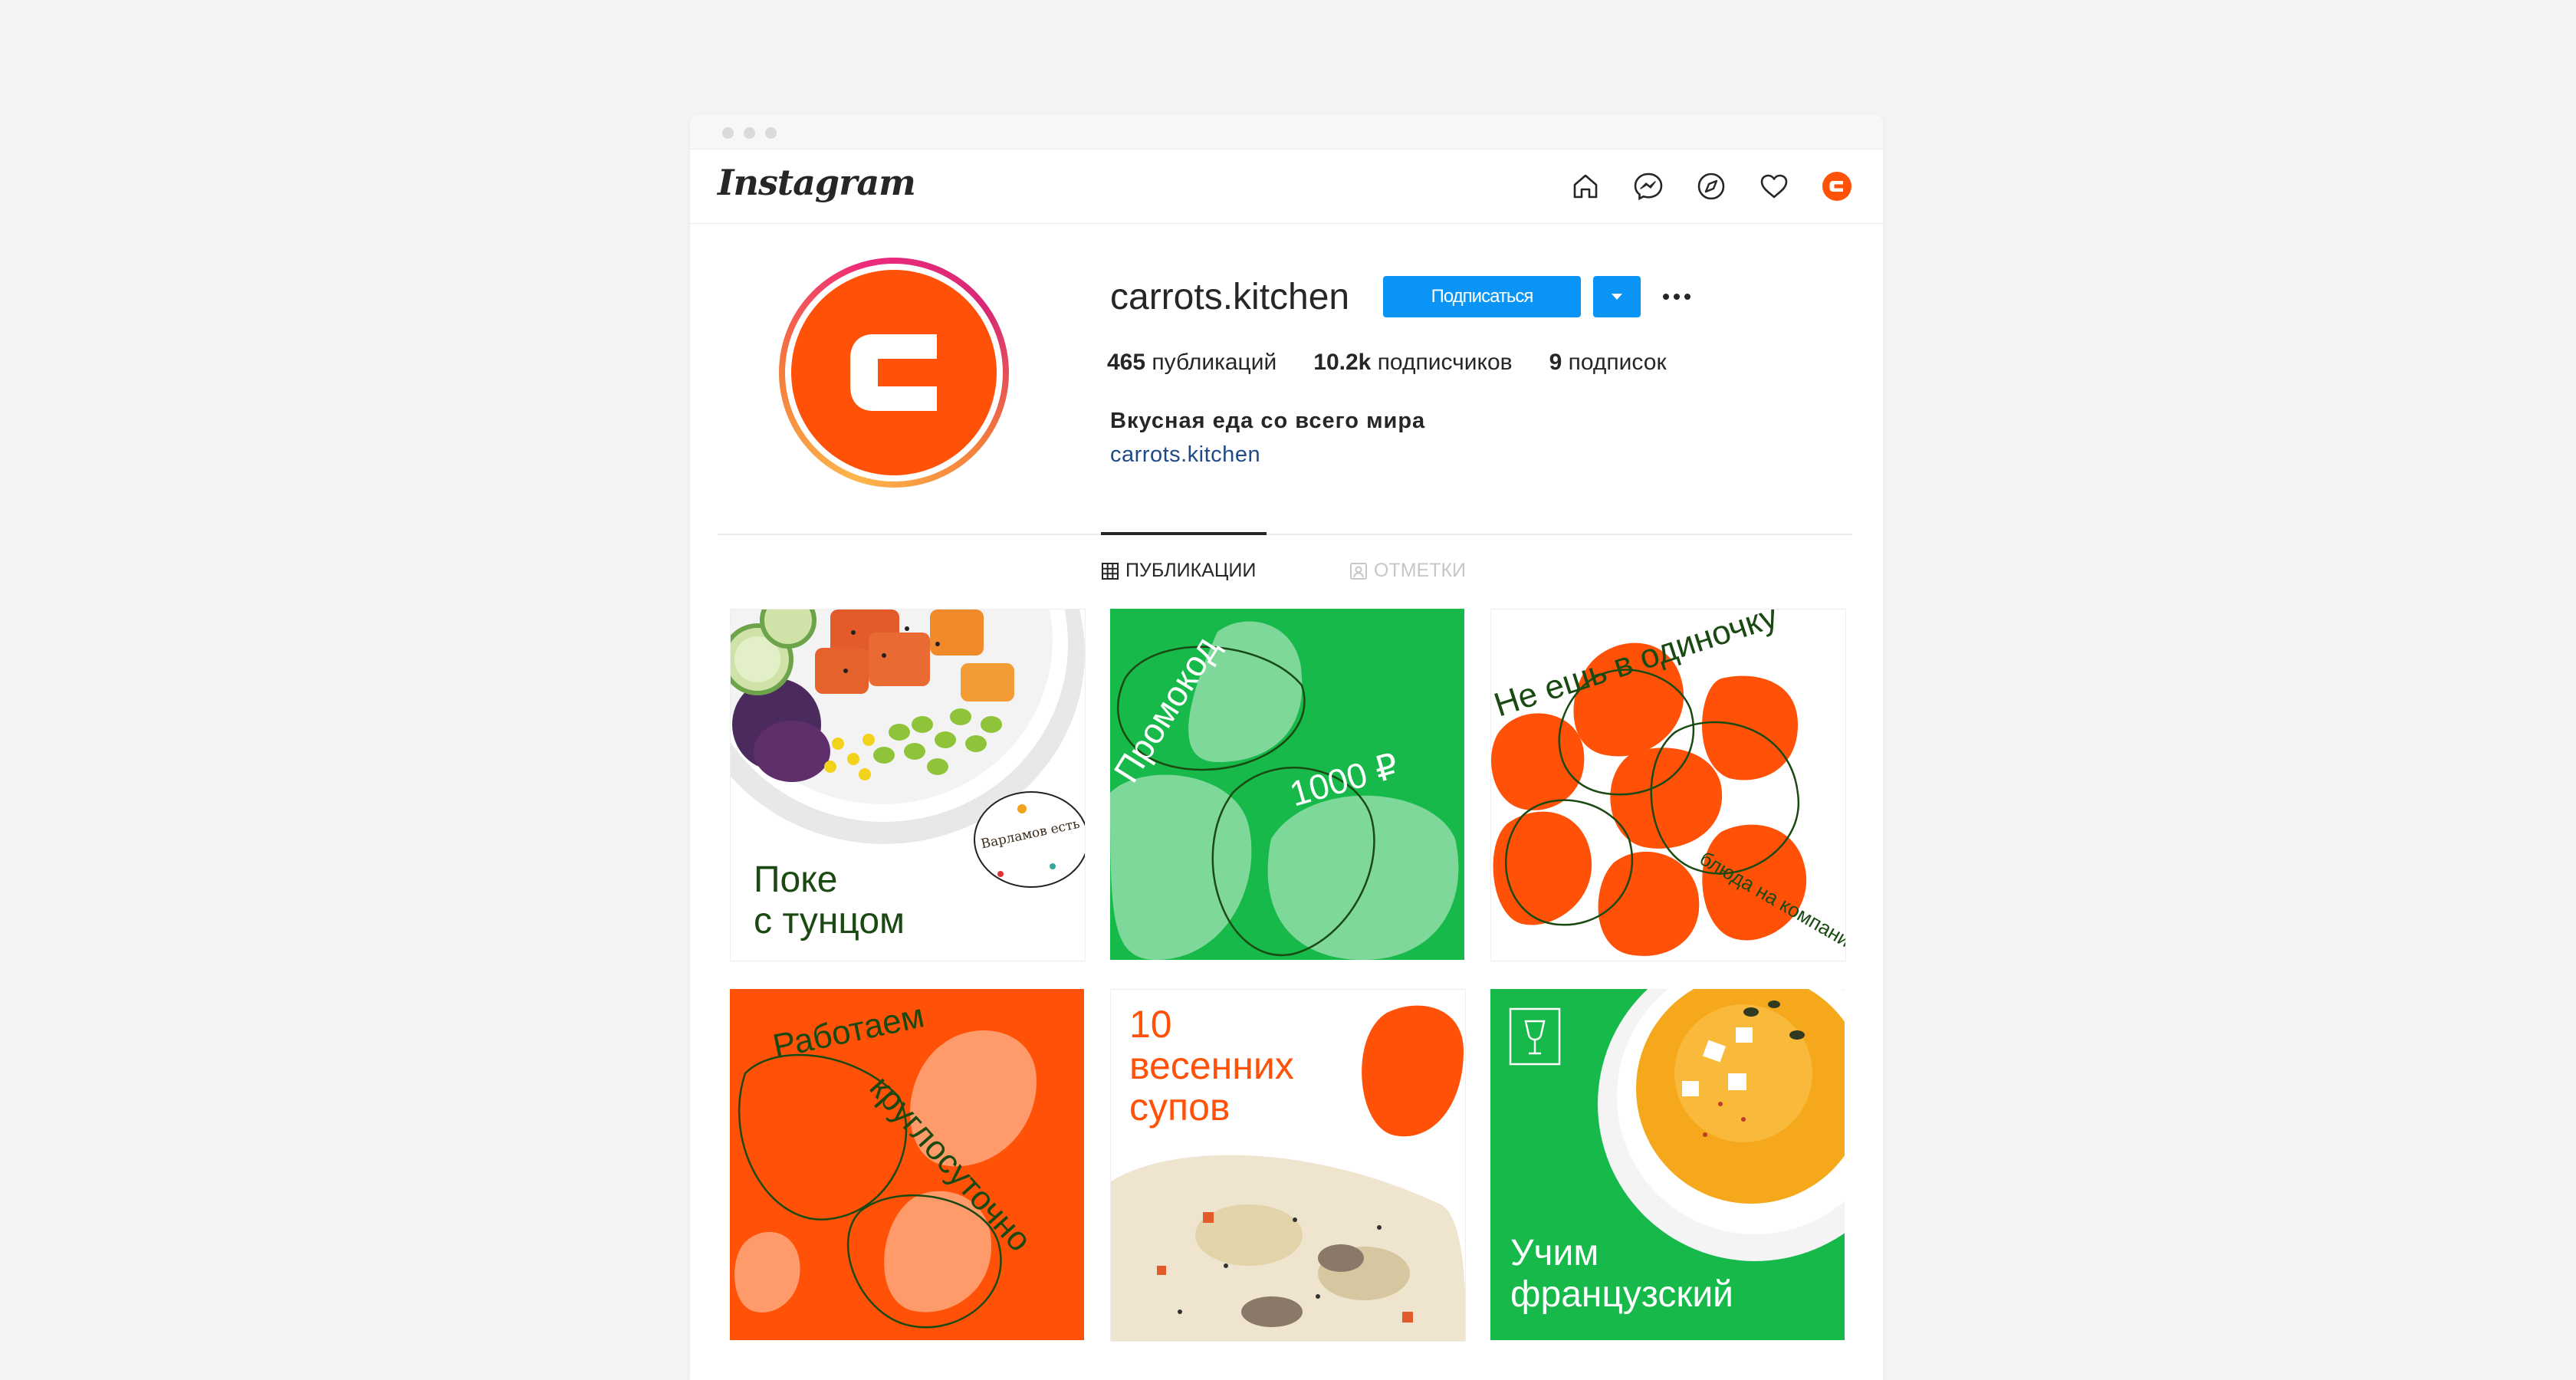  I want to click on post-tile: Не ешь в одиночку блюда на компанию, so click(1668, 785).